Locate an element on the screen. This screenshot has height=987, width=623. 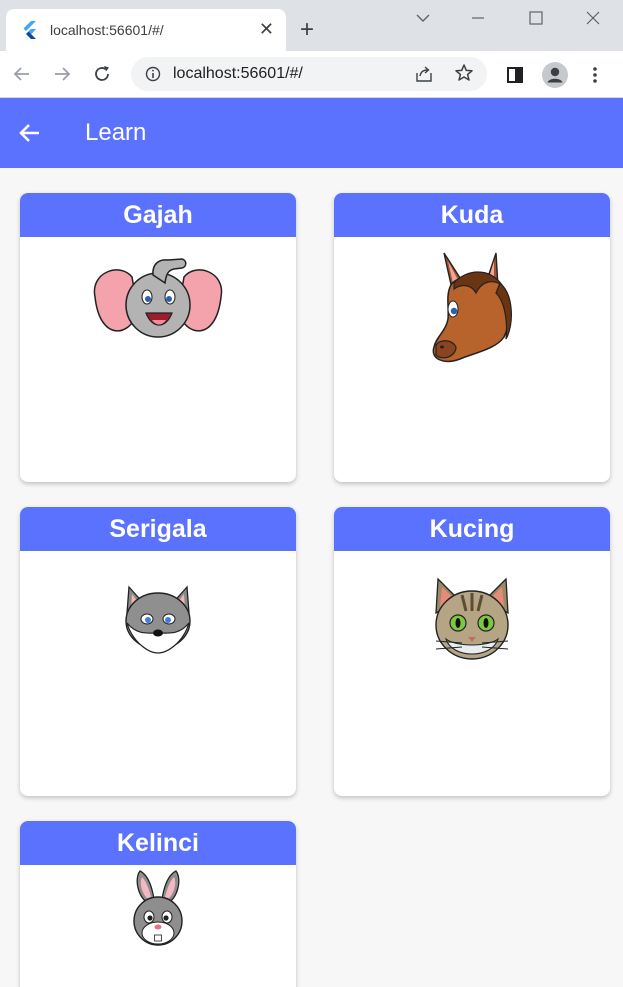
address-bar: localhost:56601/#/ is located at coordinates (309, 74).